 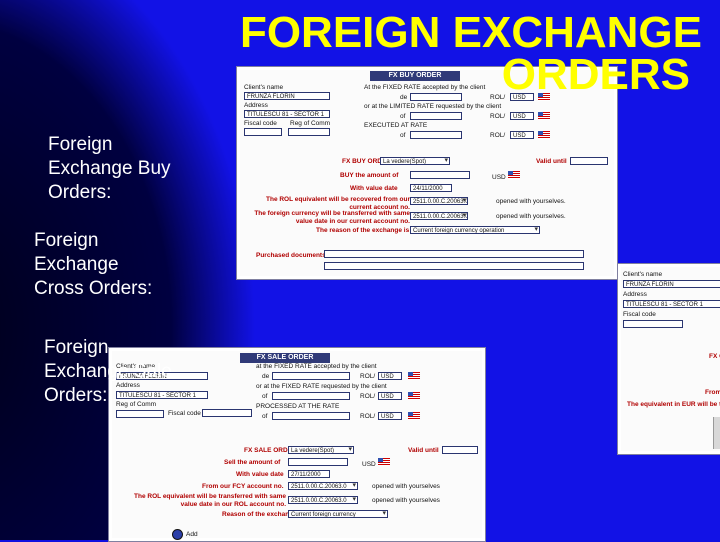 I want to click on buy-fixed-rate-label: At the FIXED RATE accepted by the client, so click(x=425, y=87).